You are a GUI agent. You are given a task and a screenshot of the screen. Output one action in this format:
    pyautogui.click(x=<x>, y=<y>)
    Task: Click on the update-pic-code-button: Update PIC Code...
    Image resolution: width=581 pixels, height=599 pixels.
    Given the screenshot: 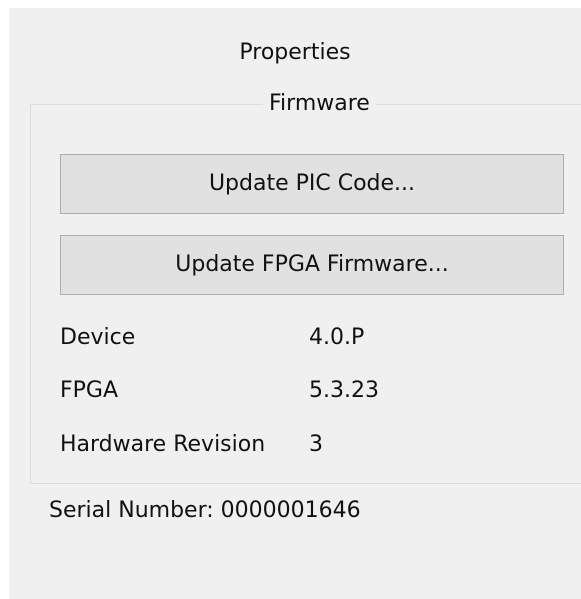 What is the action you would take?
    pyautogui.click(x=312, y=184)
    